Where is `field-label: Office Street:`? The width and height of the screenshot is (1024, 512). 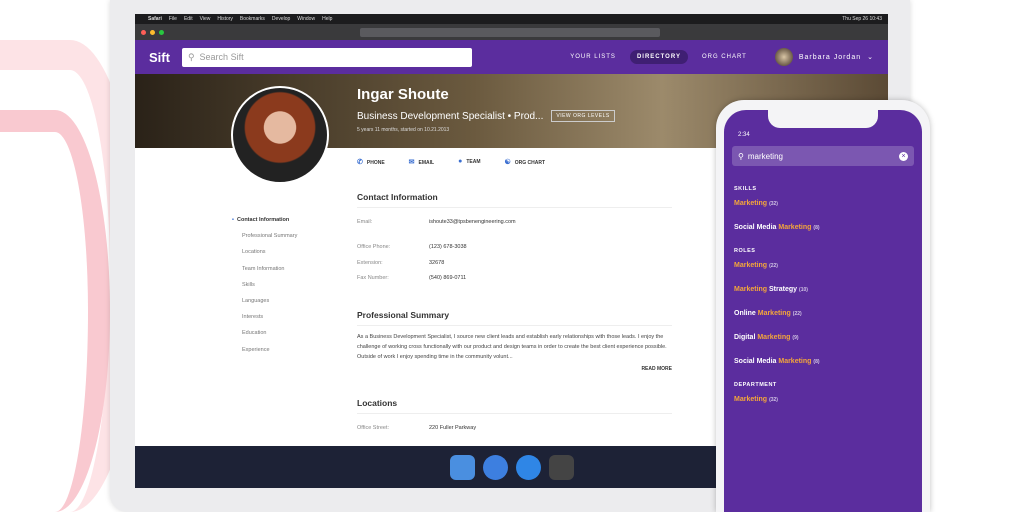
field-label: Office Street: is located at coordinates (373, 427).